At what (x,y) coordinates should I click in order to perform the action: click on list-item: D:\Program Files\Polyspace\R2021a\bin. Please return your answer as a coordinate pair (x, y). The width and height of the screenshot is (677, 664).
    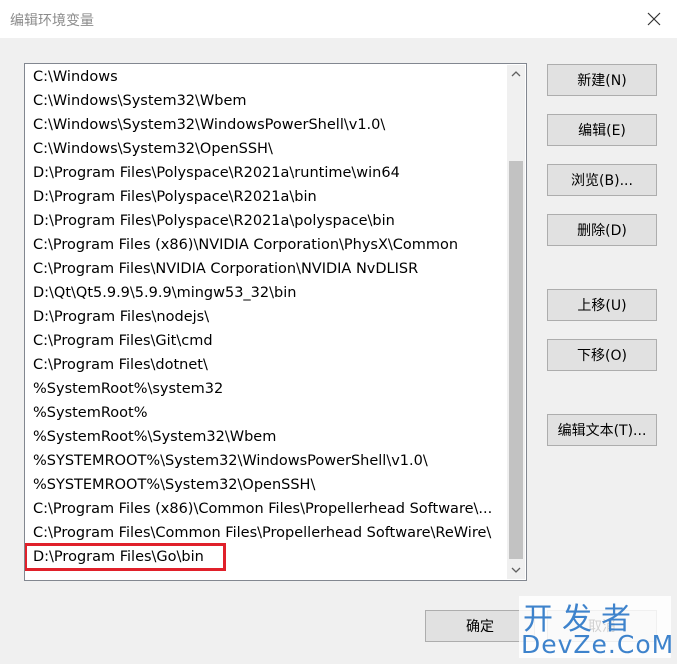
    Looking at the image, I should click on (265, 197).